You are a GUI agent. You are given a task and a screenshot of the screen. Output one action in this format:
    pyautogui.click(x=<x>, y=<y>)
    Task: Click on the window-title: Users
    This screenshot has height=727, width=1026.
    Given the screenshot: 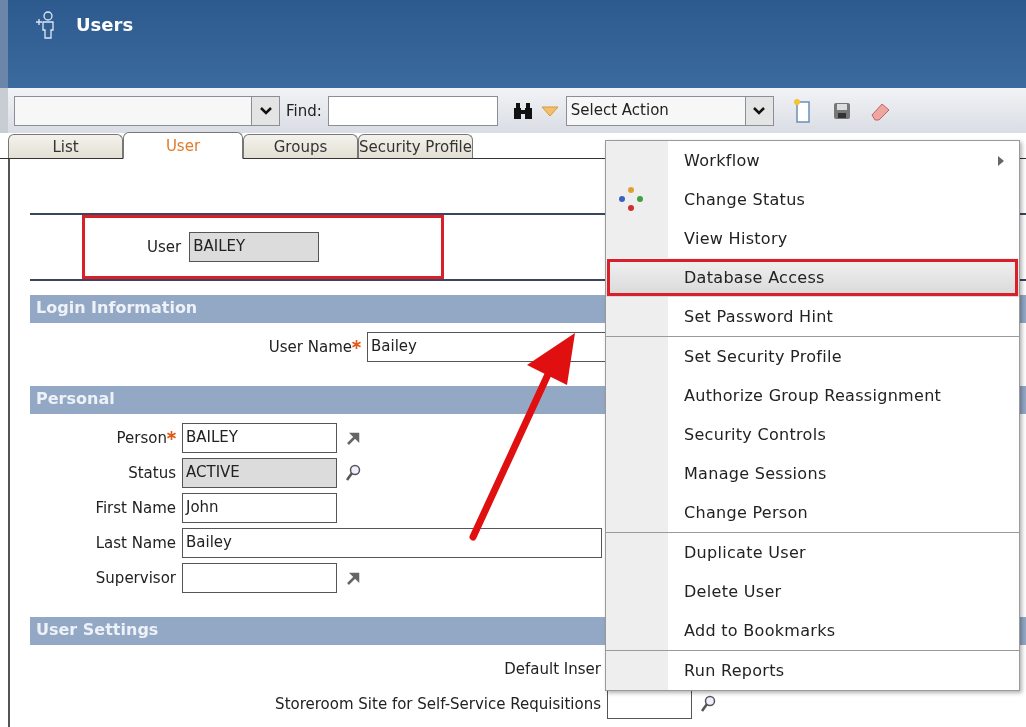 What is the action you would take?
    pyautogui.click(x=105, y=24)
    